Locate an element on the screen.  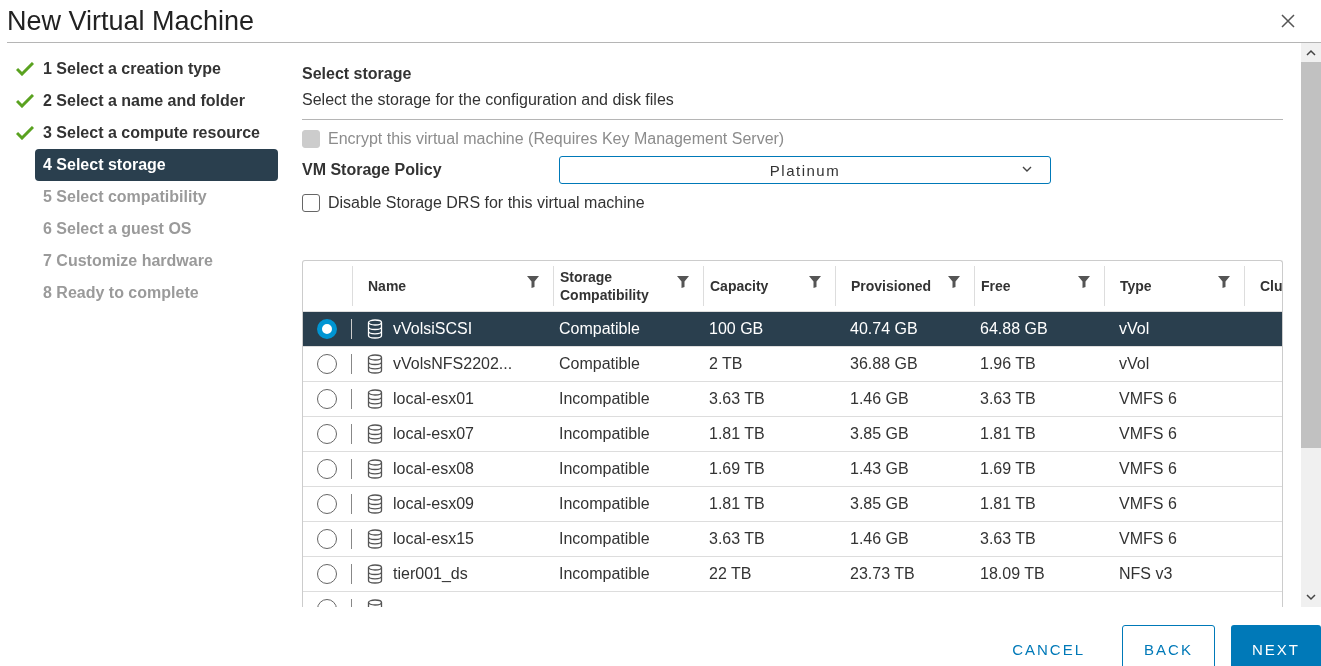
section-heading: Select storage is located at coordinates (357, 74).